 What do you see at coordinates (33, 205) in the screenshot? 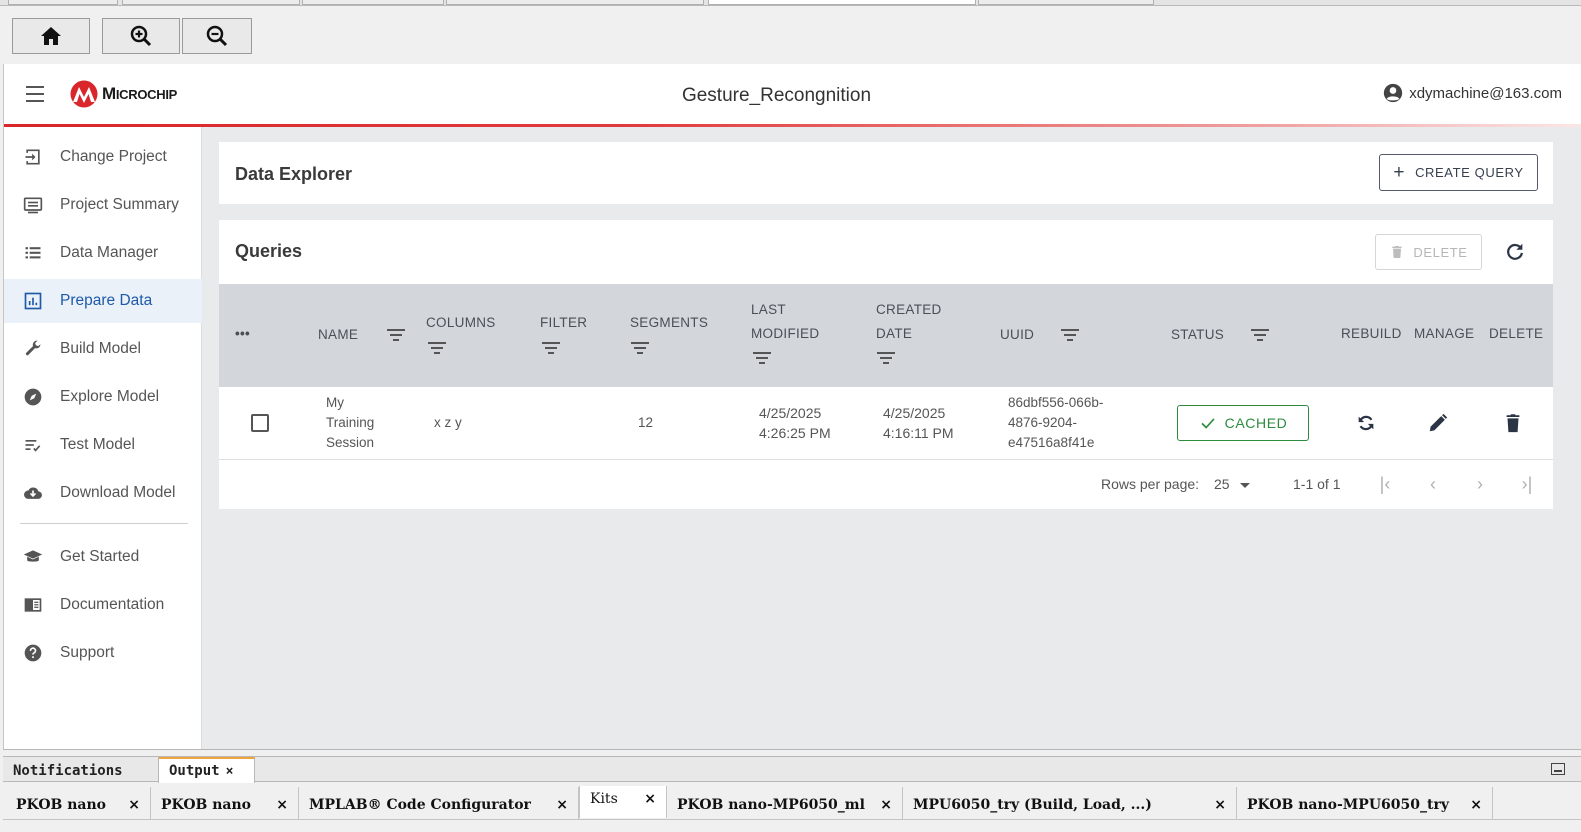
I see `project-summary-icon` at bounding box center [33, 205].